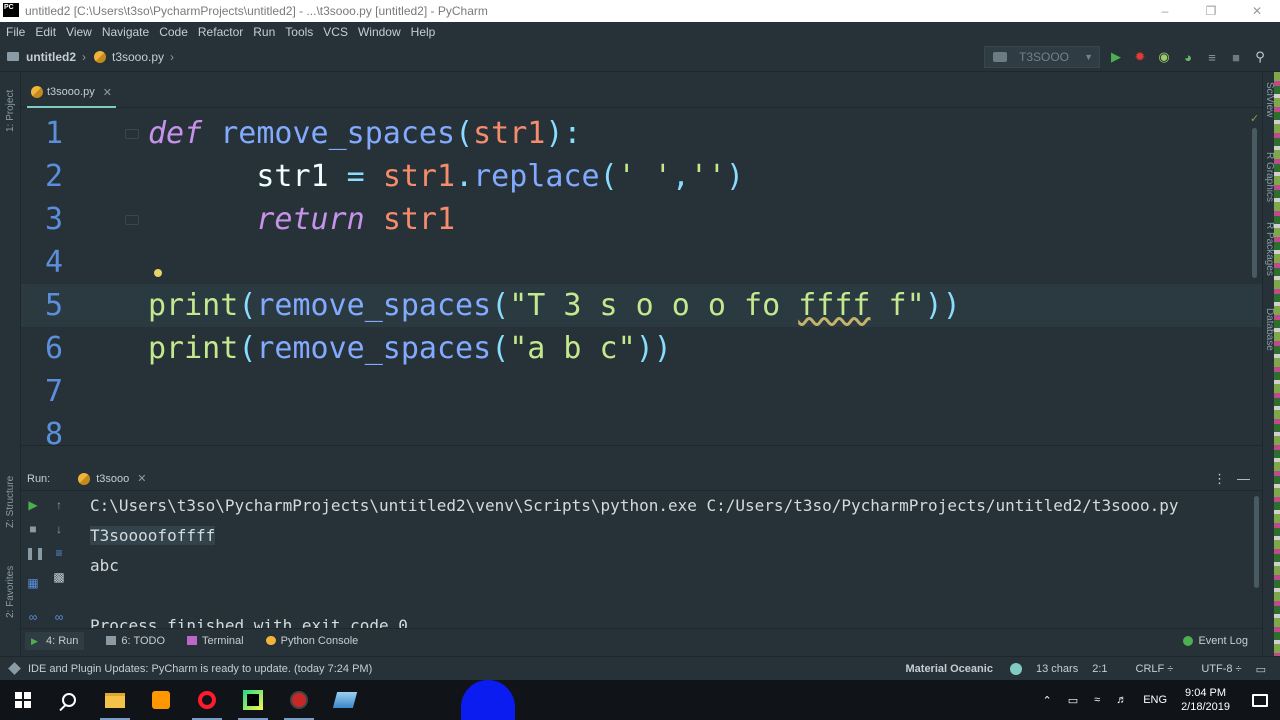  Describe the element at coordinates (1188, 640) in the screenshot. I see `event-log-icon` at that location.